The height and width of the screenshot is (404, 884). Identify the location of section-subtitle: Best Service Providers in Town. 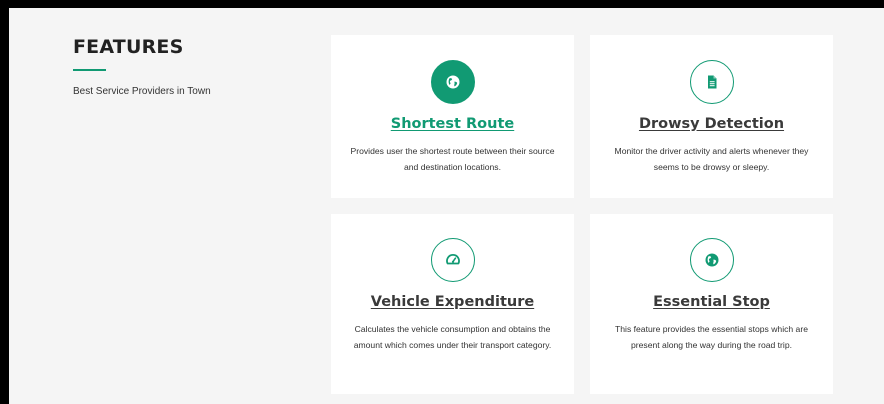
(142, 91).